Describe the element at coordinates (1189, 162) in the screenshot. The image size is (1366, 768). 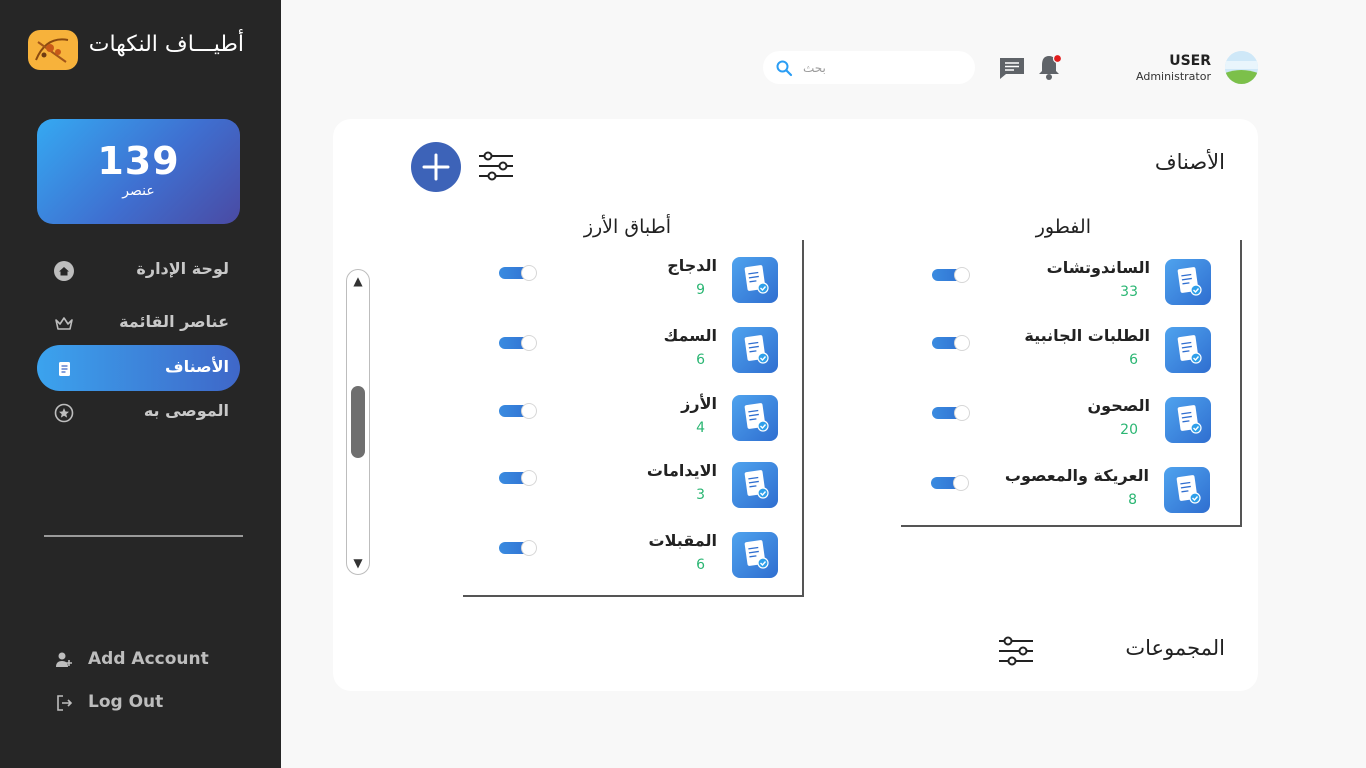
I see `categories-title: الأصناف` at that location.